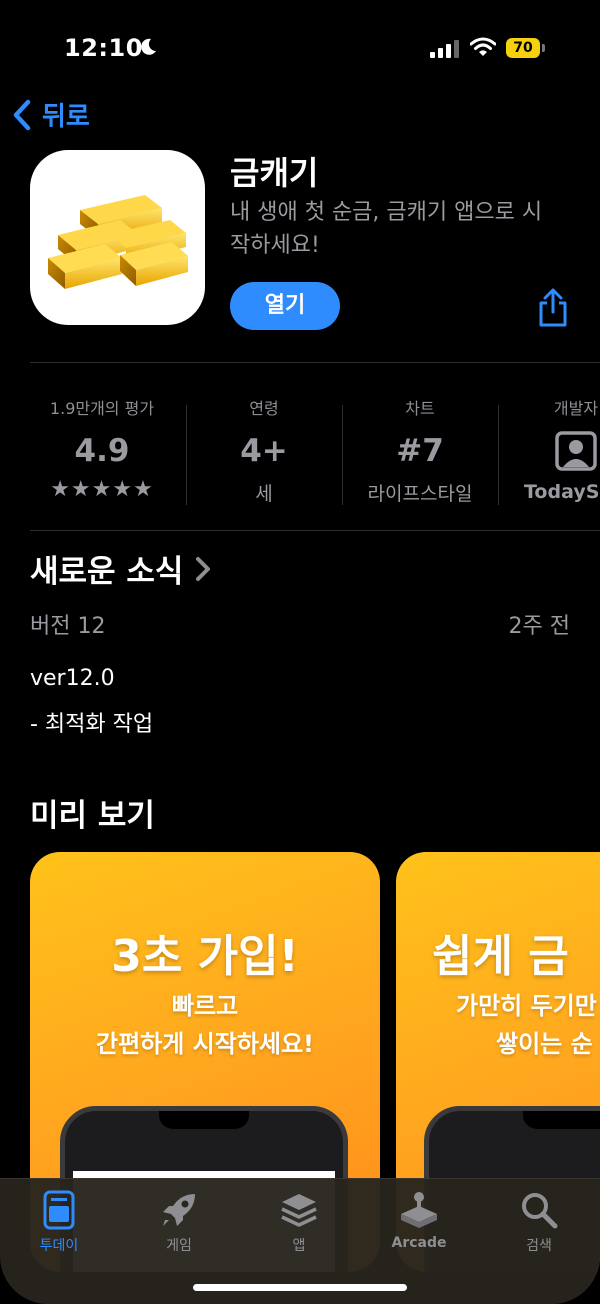 The height and width of the screenshot is (1304, 600). Describe the element at coordinates (544, 1044) in the screenshot. I see `preview-caption: 쌓이는 순` at that location.